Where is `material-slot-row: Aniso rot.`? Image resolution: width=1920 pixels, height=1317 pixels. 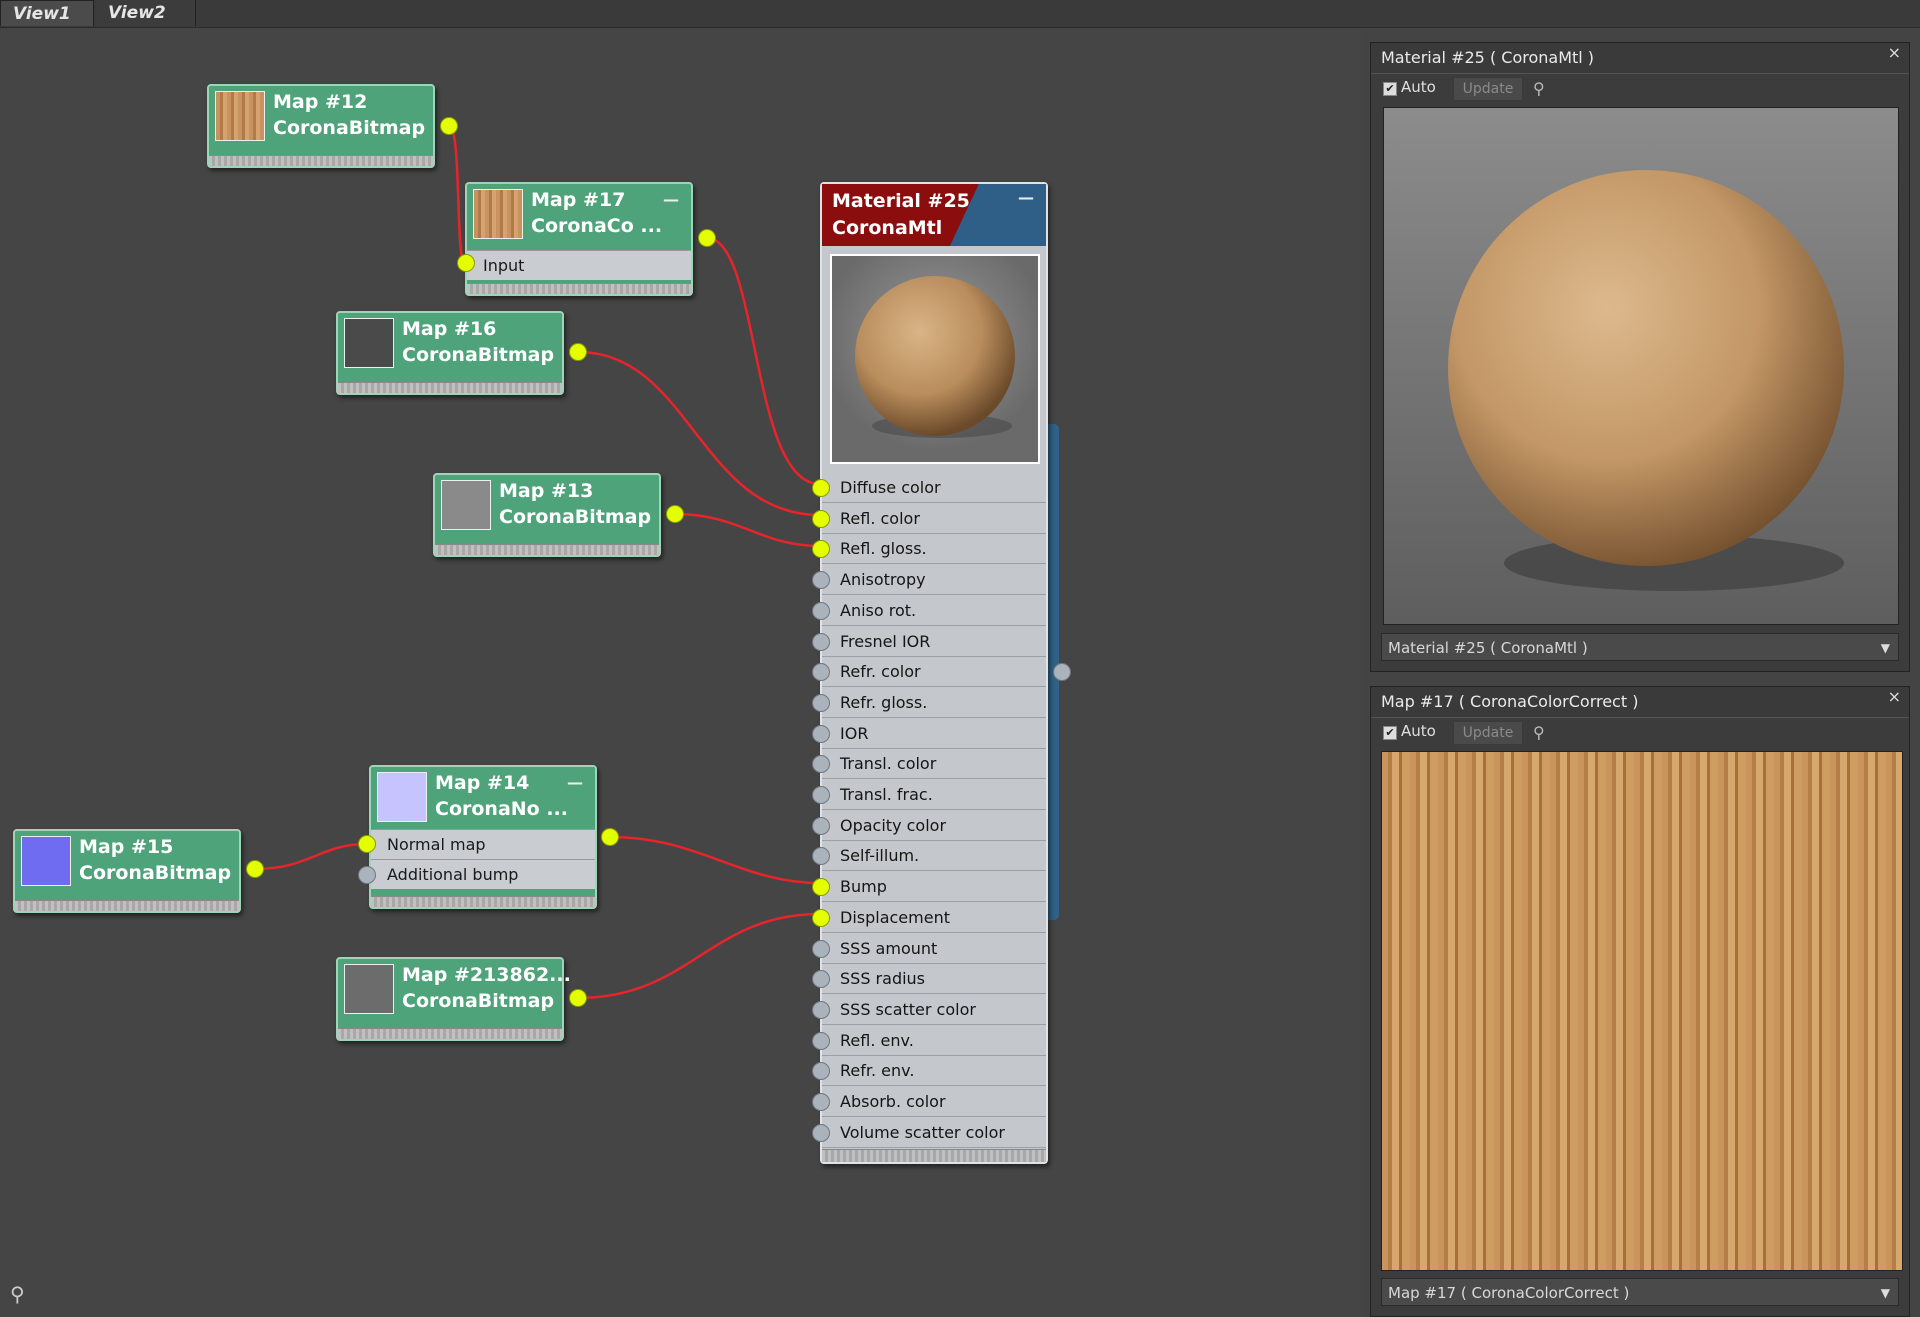 material-slot-row: Aniso rot. is located at coordinates (929, 611).